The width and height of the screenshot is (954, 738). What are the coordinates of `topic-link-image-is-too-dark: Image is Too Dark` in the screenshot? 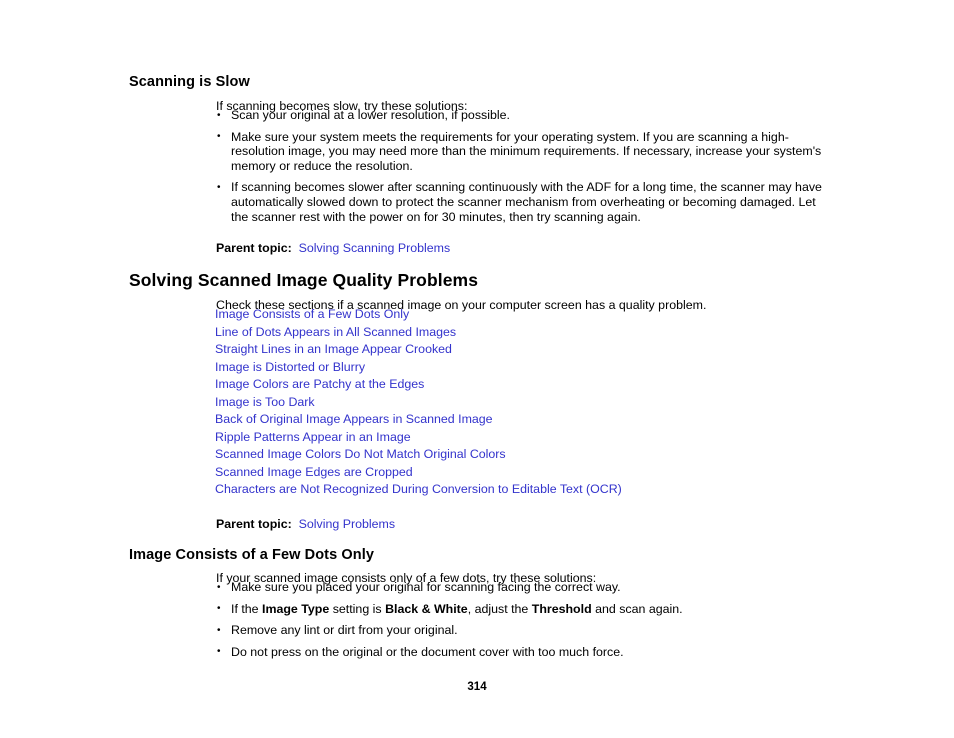 It's located at (265, 402).